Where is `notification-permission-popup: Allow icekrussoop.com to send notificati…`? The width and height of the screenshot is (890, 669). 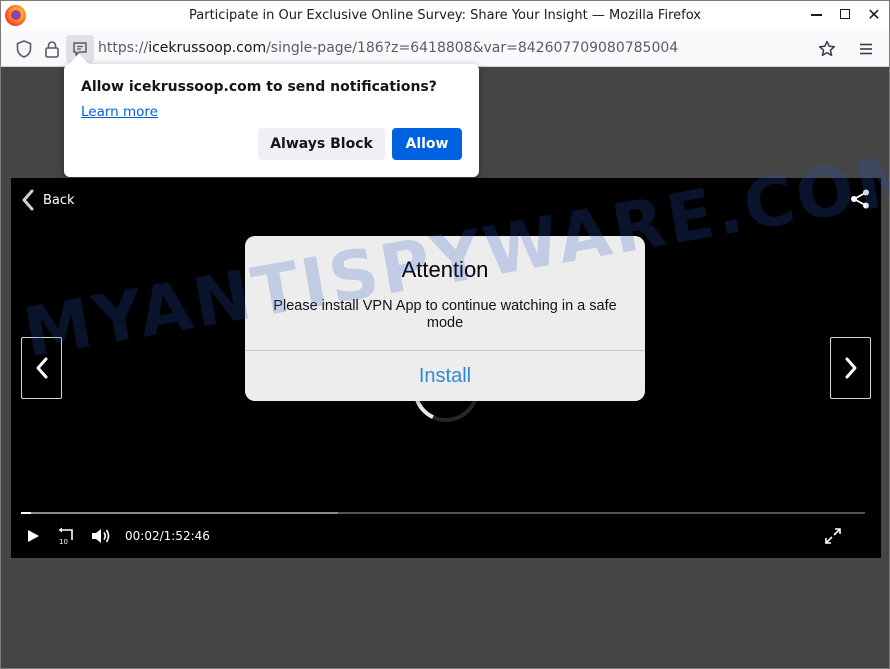 notification-permission-popup: Allow icekrussoop.com to send notificati… is located at coordinates (271, 120).